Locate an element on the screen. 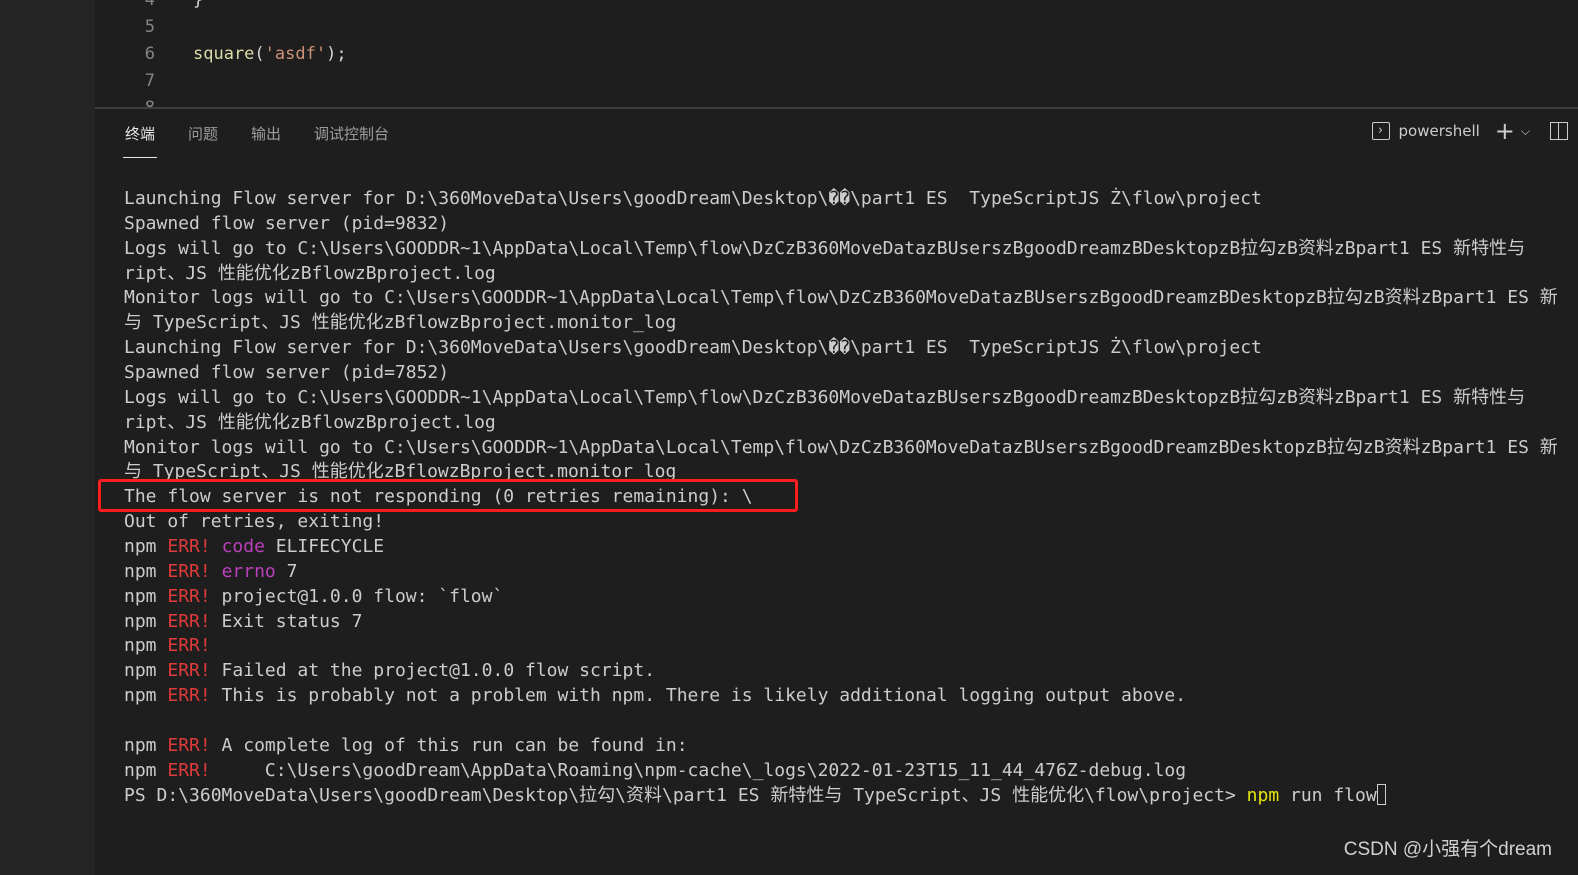 This screenshot has height=875, width=1578. tab-debug-console: 调试控制台 is located at coordinates (351, 140).